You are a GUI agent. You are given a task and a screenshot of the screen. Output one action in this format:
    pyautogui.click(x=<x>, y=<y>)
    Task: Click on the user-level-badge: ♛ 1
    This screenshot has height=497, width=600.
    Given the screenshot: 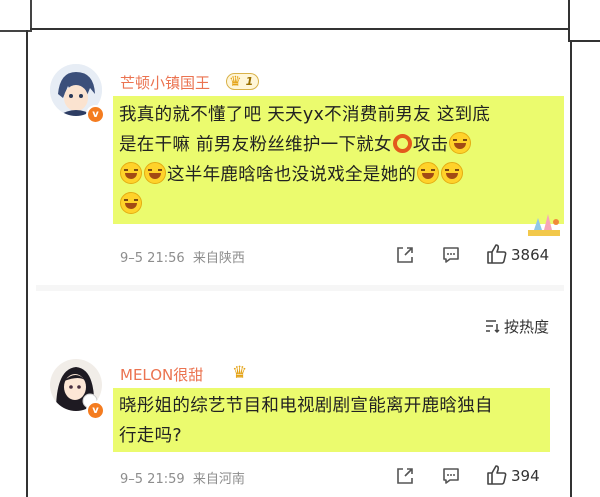 What is the action you would take?
    pyautogui.click(x=243, y=81)
    